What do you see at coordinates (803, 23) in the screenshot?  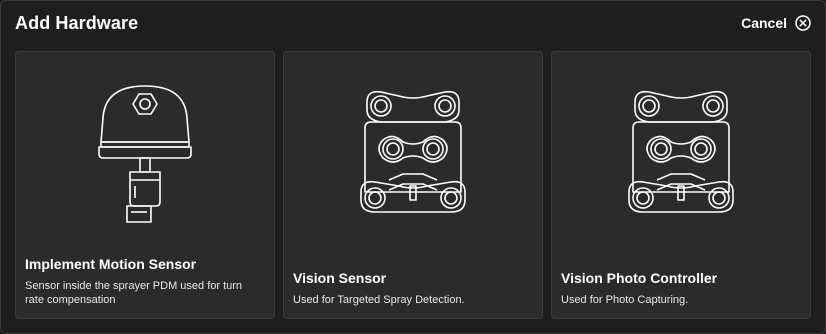 I see `close-circle-icon` at bounding box center [803, 23].